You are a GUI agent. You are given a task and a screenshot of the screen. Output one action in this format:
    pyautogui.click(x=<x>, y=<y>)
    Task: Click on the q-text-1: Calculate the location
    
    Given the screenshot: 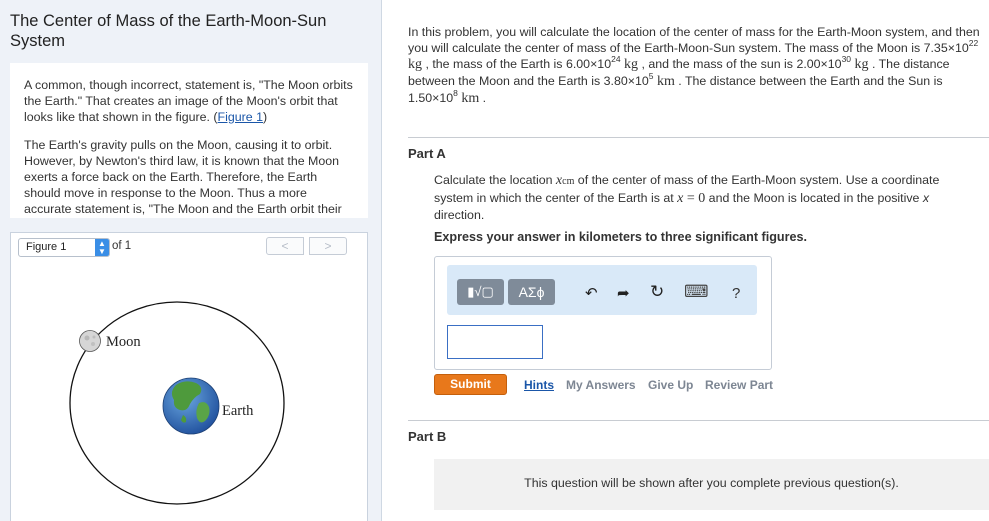 What is the action you would take?
    pyautogui.click(x=495, y=180)
    